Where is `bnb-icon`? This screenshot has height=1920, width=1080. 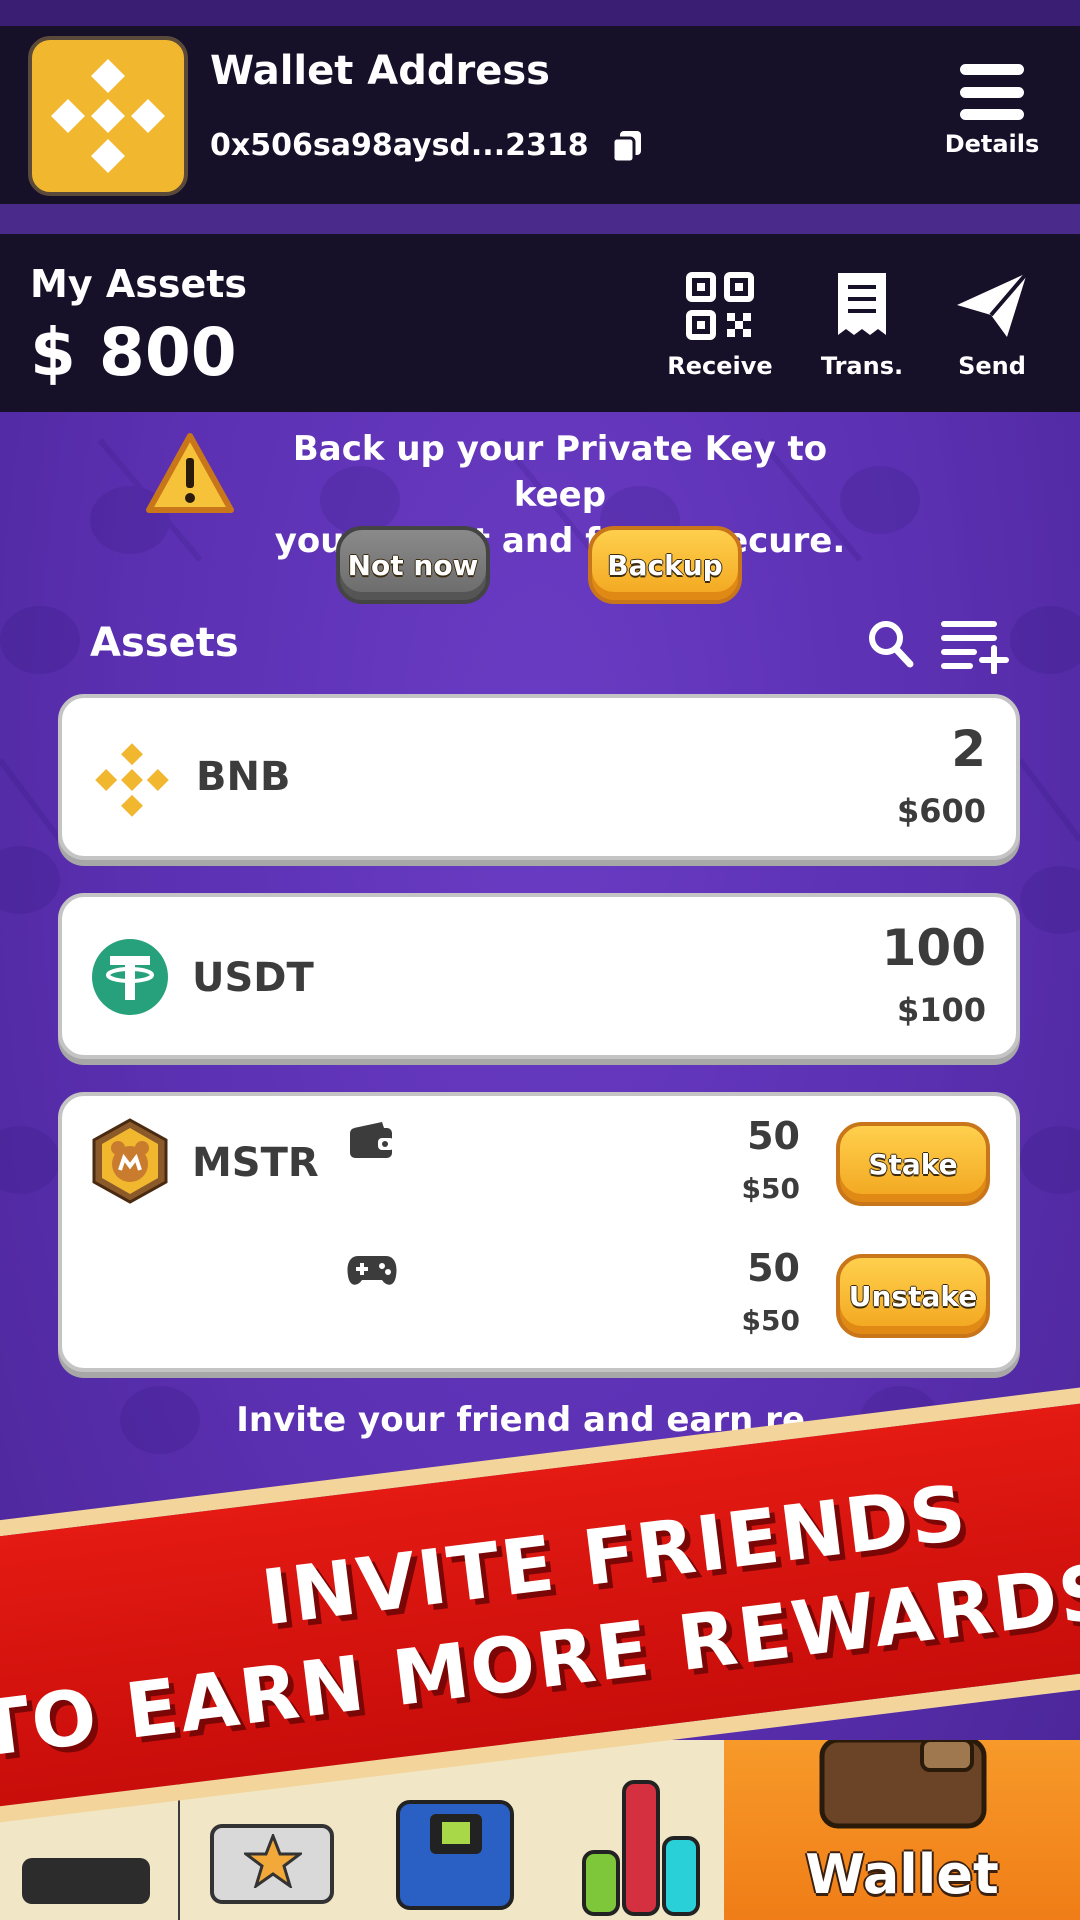 bnb-icon is located at coordinates (108, 116).